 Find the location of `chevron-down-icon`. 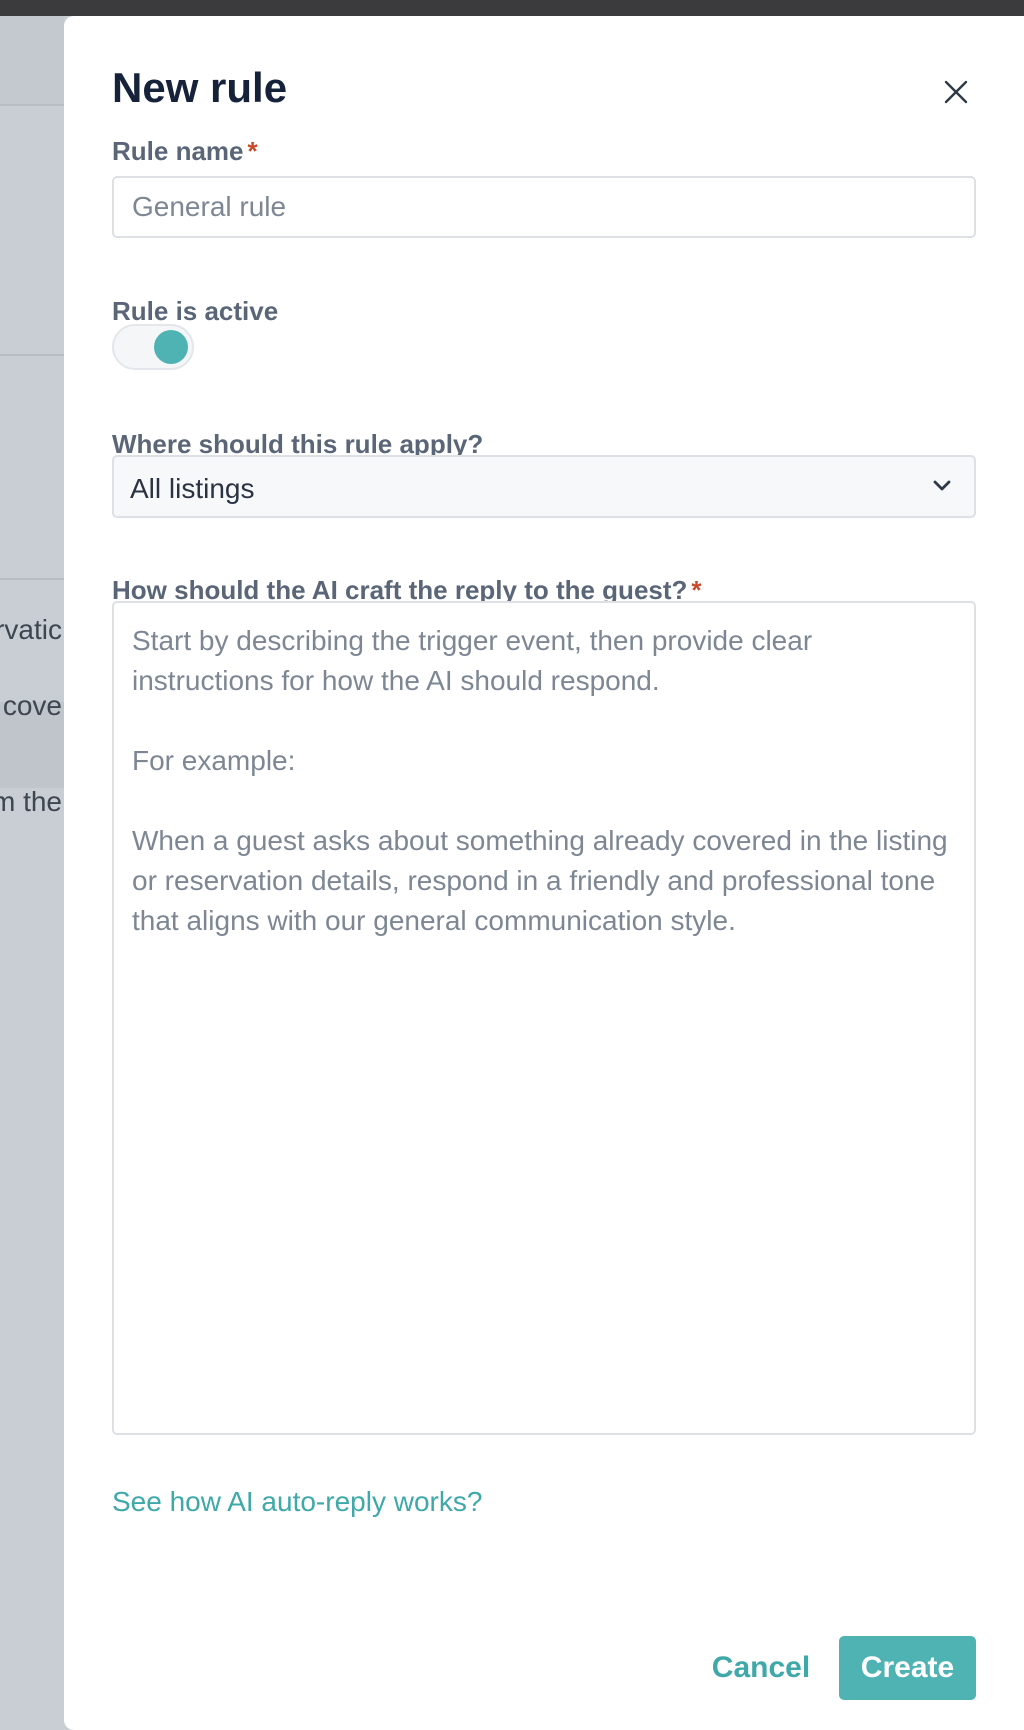

chevron-down-icon is located at coordinates (942, 485).